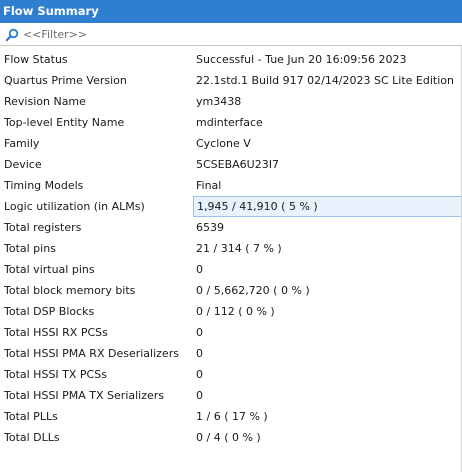  I want to click on table-row: Total DLLs 0 / 4 ( 0 % ), so click(231, 437).